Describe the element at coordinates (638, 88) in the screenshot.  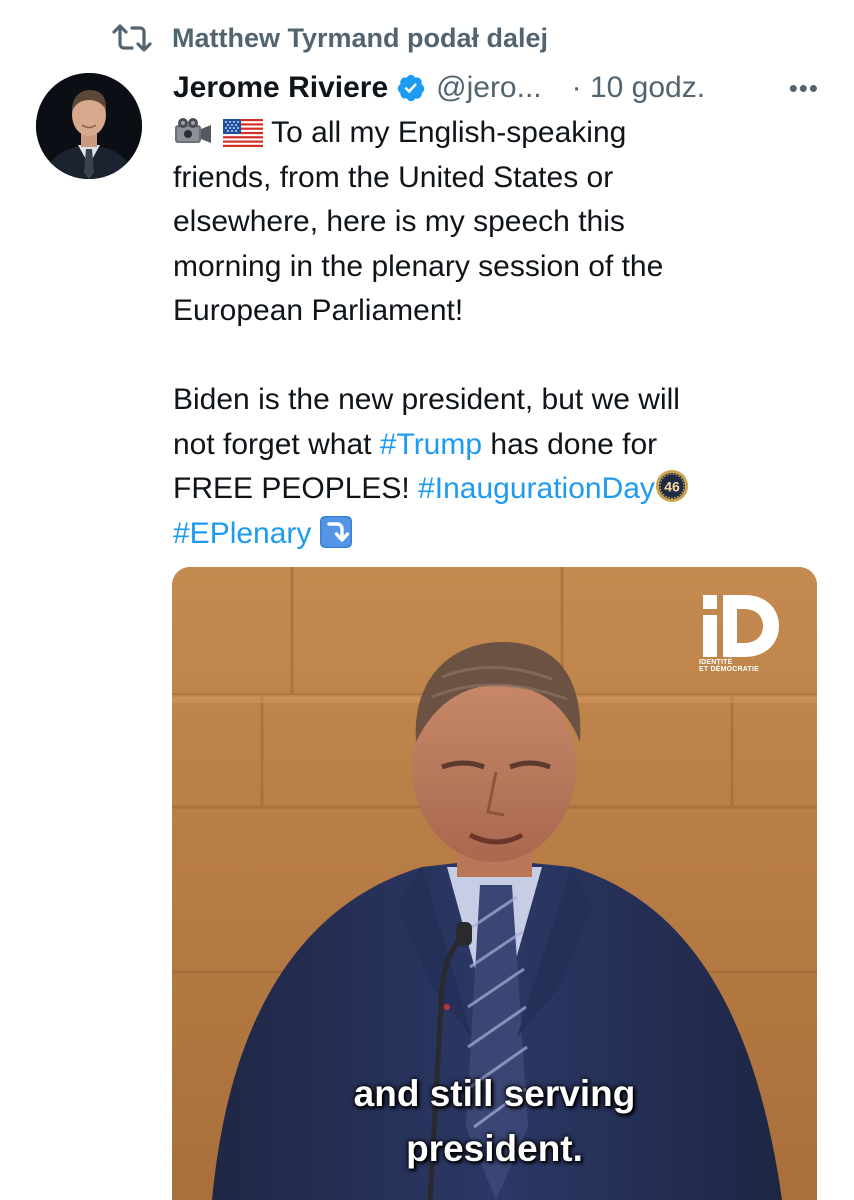
I see `tweet-time: · 10 godz.` at that location.